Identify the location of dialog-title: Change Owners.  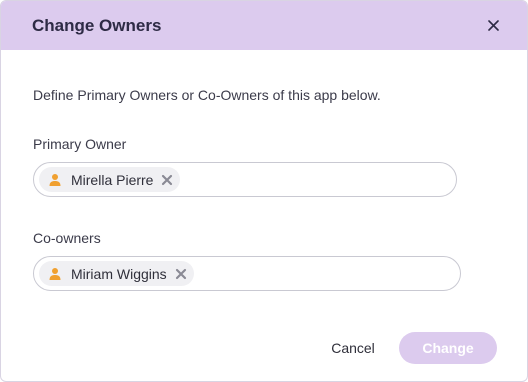
(97, 25).